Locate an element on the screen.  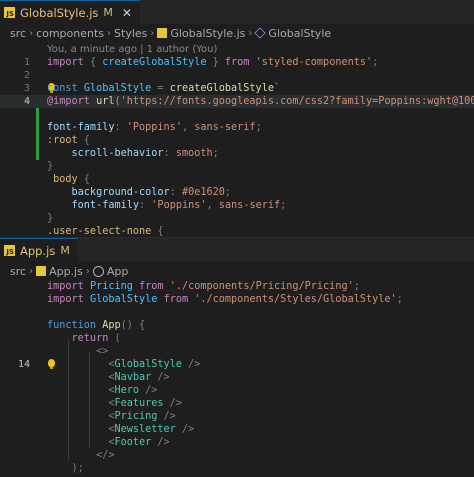
code-line: <> is located at coordinates (237, 351).